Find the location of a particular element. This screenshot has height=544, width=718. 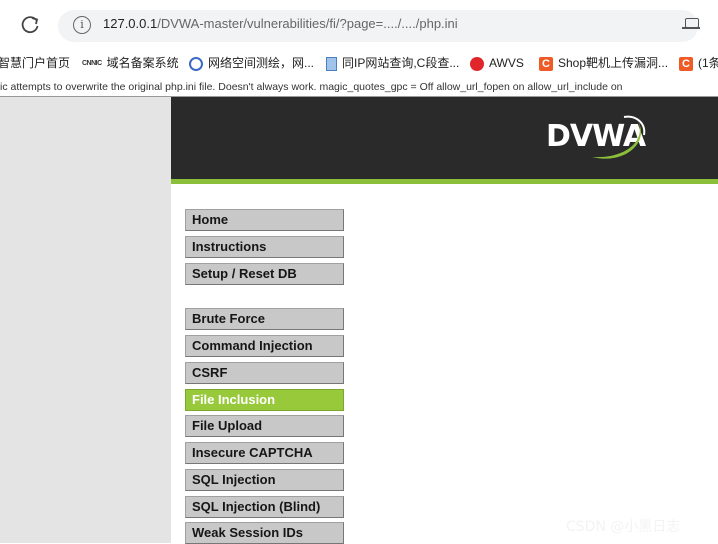

dvwa-logo: DVWA is located at coordinates (597, 139).